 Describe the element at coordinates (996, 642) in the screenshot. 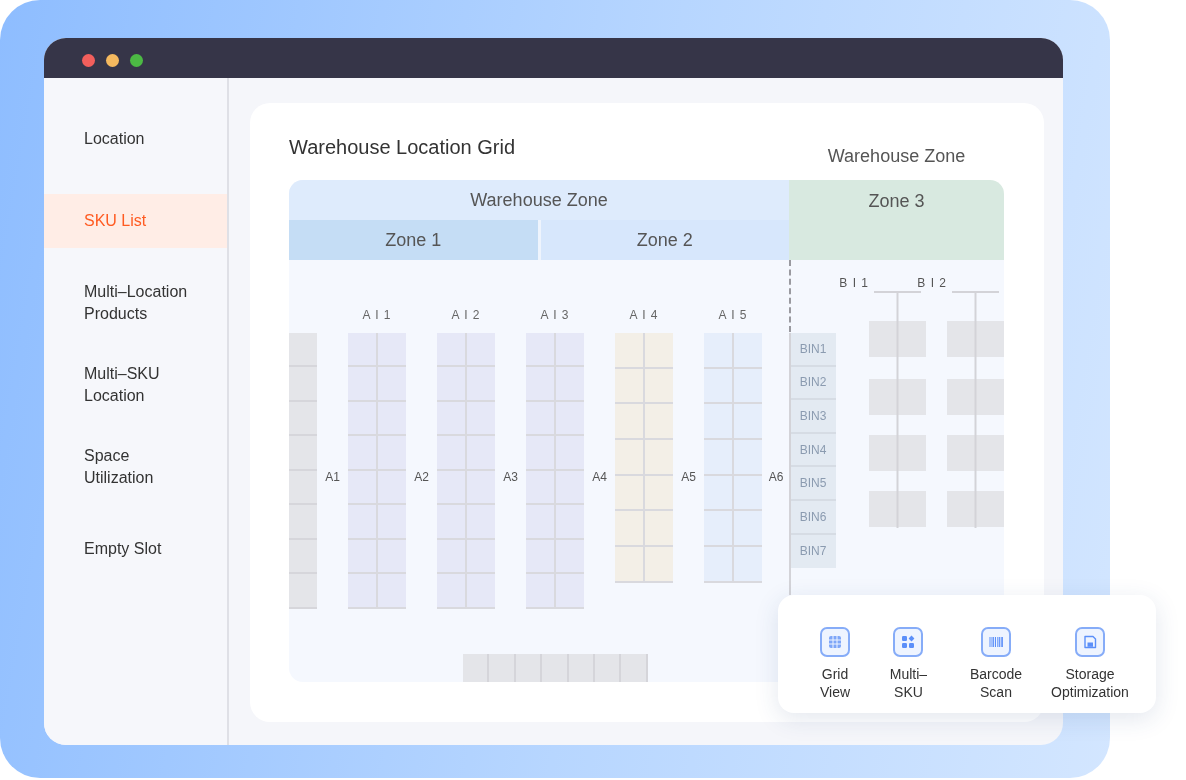

I see `barcode-icon` at that location.